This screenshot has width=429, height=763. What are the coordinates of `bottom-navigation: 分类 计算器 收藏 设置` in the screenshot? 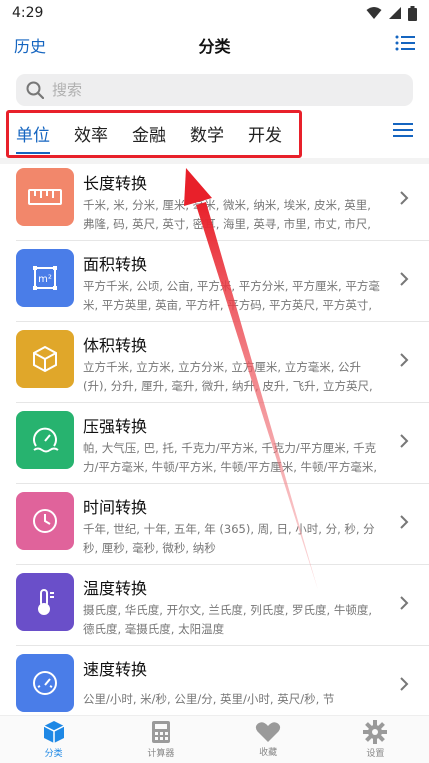 It's located at (214, 739).